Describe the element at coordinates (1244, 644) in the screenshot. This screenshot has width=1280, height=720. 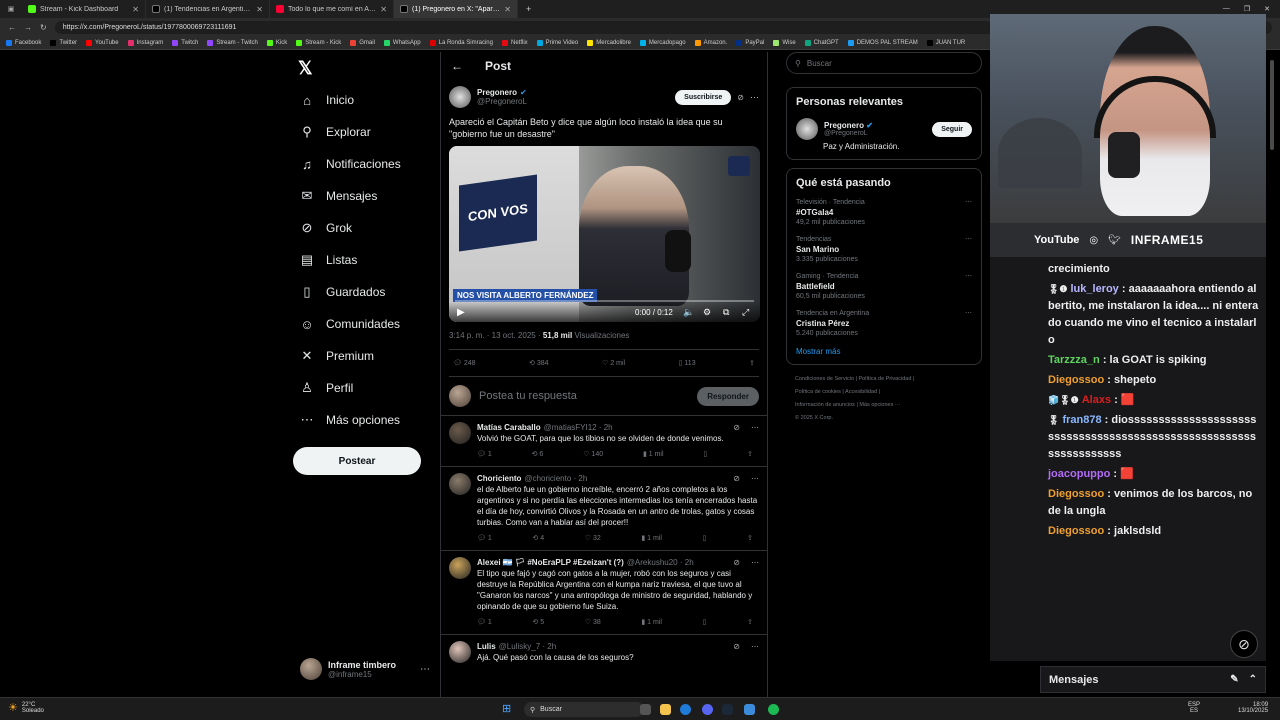
I see `kick-chat-icon: ⊘` at that location.